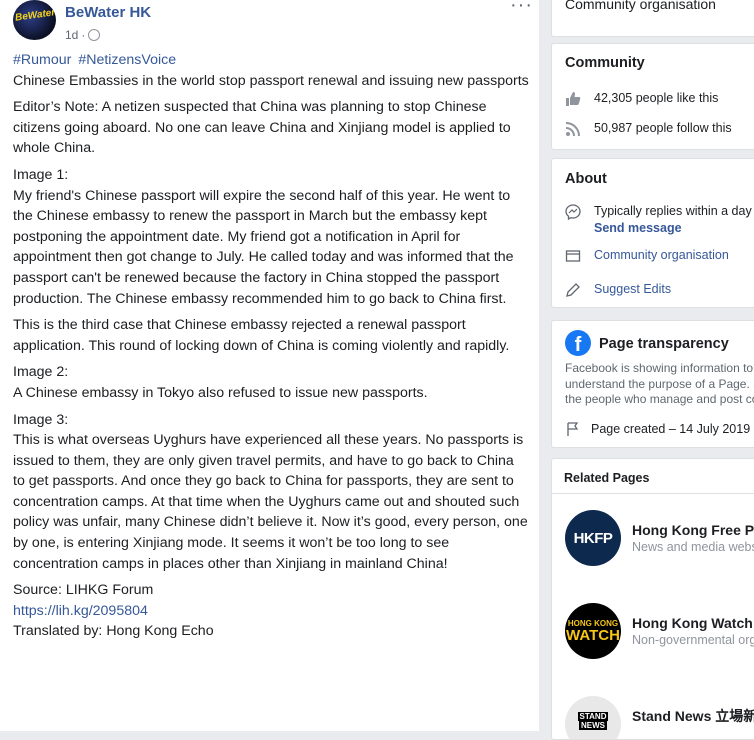  I want to click on flag-icon, so click(573, 429).